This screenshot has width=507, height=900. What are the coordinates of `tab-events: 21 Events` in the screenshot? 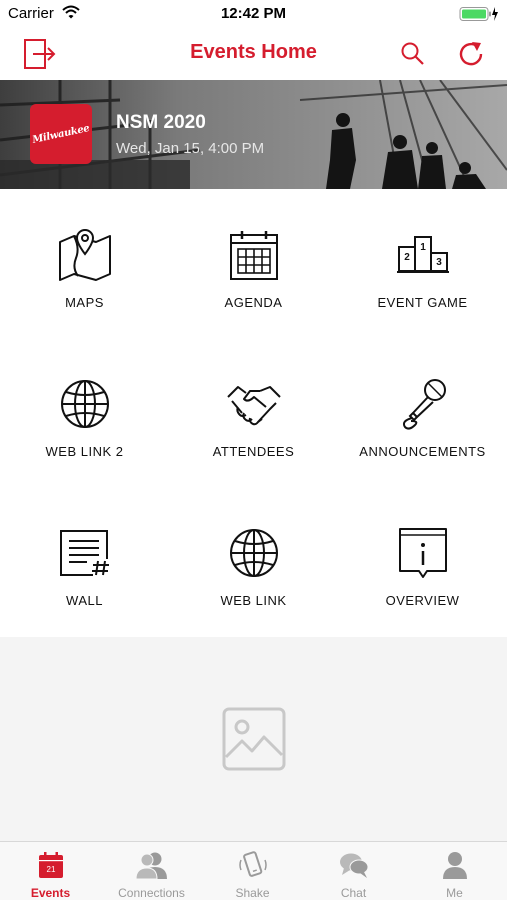 It's located at (50, 871).